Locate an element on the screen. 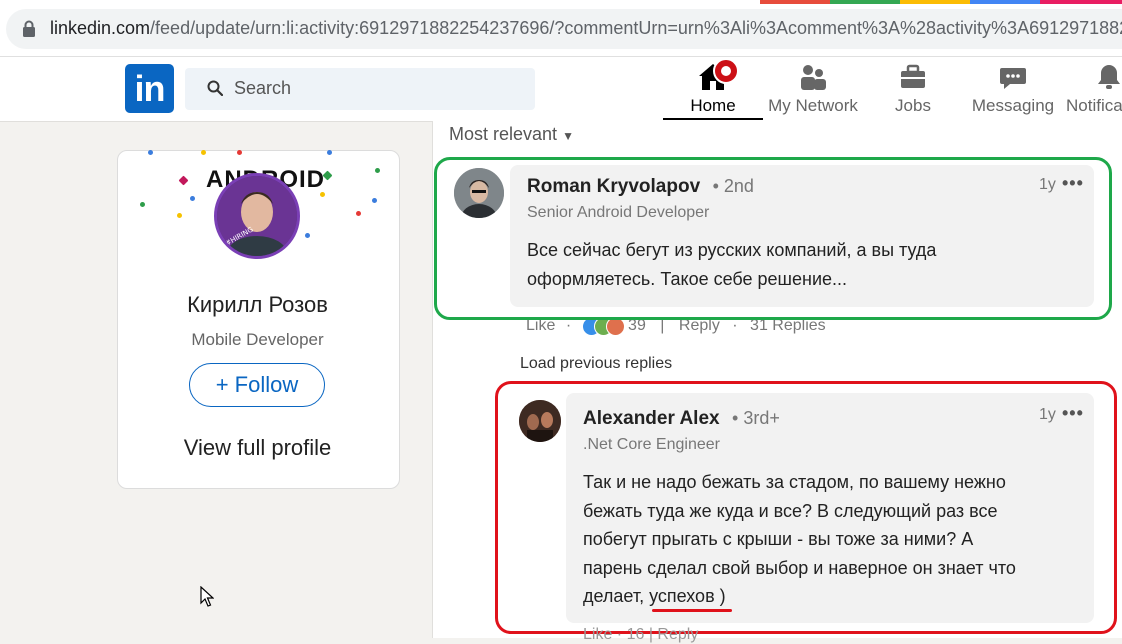 The image size is (1122, 644). mouse-cursor-icon is located at coordinates (207, 596).